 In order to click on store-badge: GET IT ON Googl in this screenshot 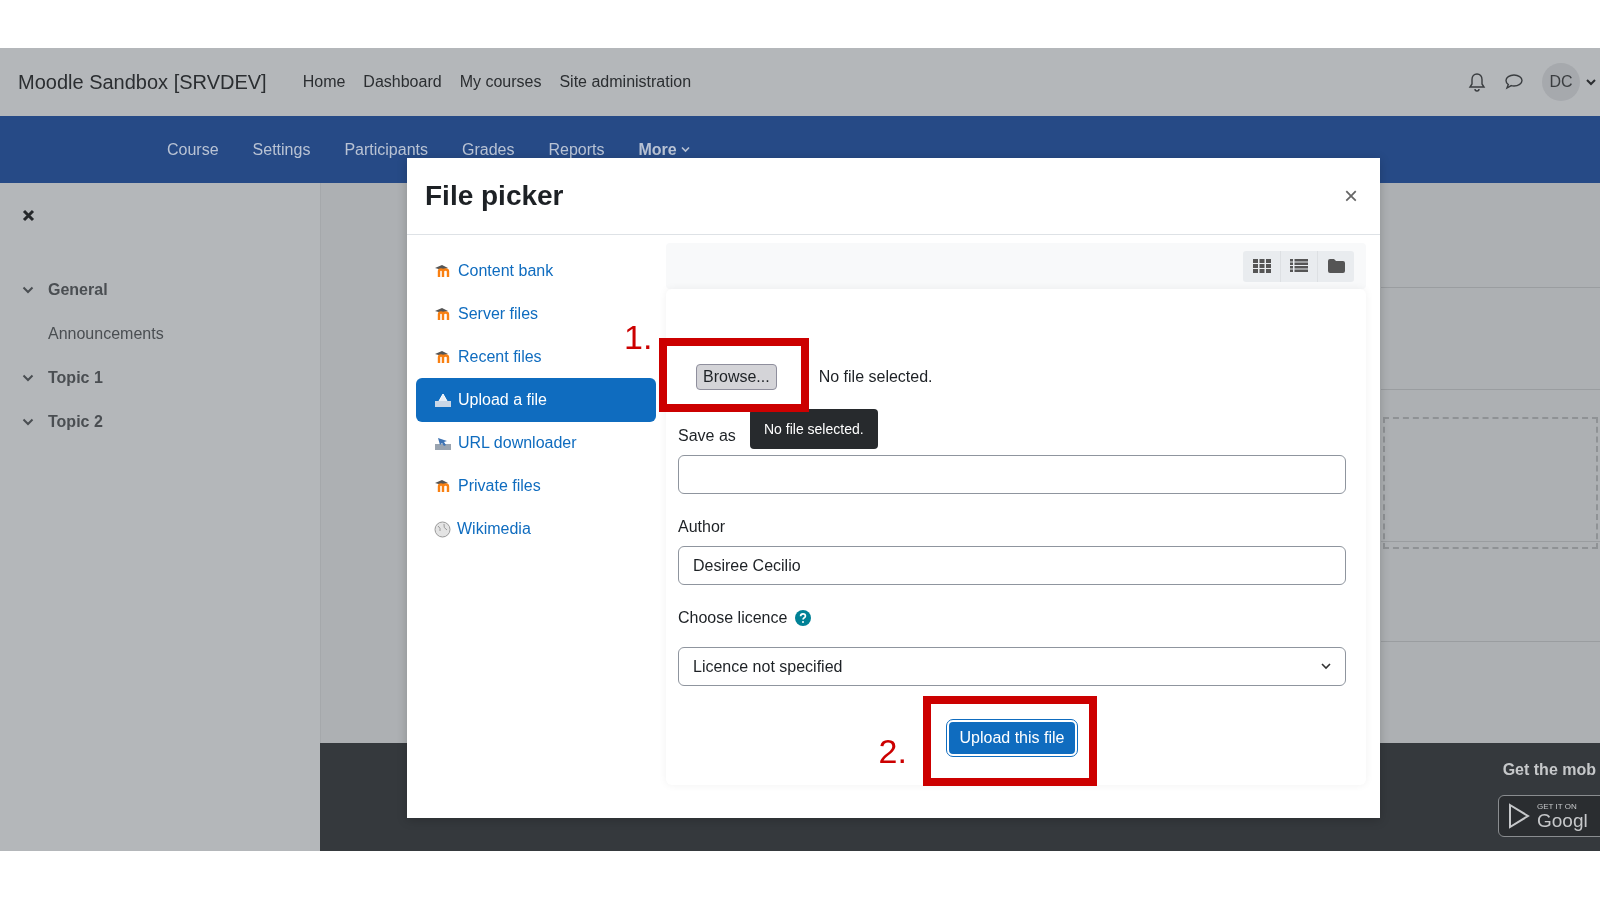, I will do `click(1549, 816)`.